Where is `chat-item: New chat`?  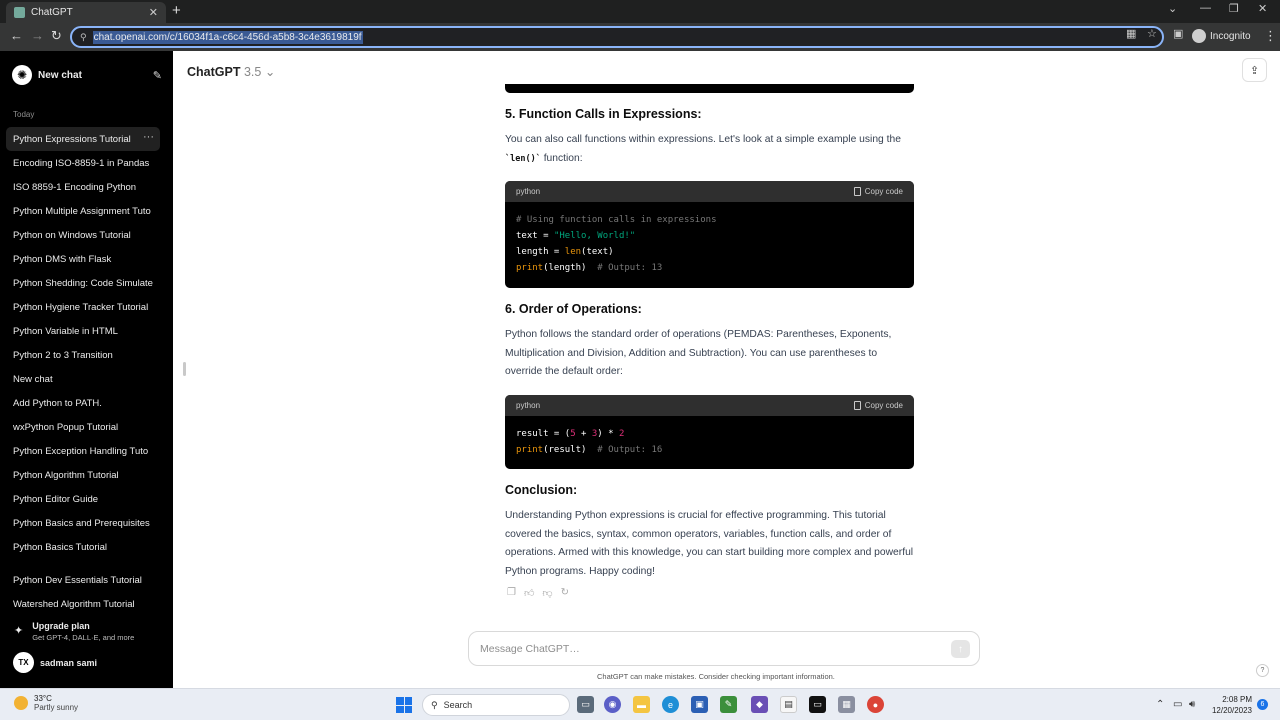
chat-item: New chat is located at coordinates (83, 379).